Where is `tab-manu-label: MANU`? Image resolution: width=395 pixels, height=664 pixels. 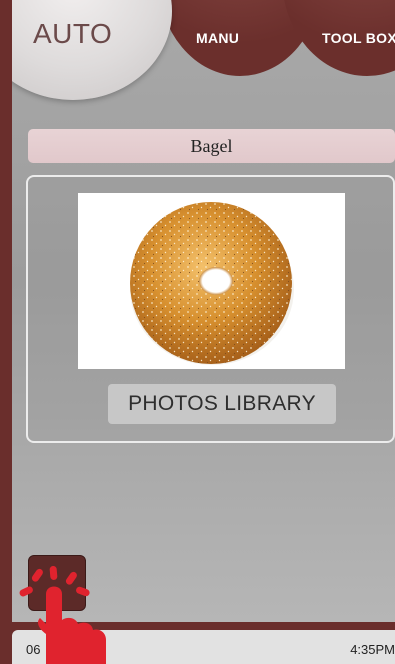 tab-manu-label: MANU is located at coordinates (218, 38).